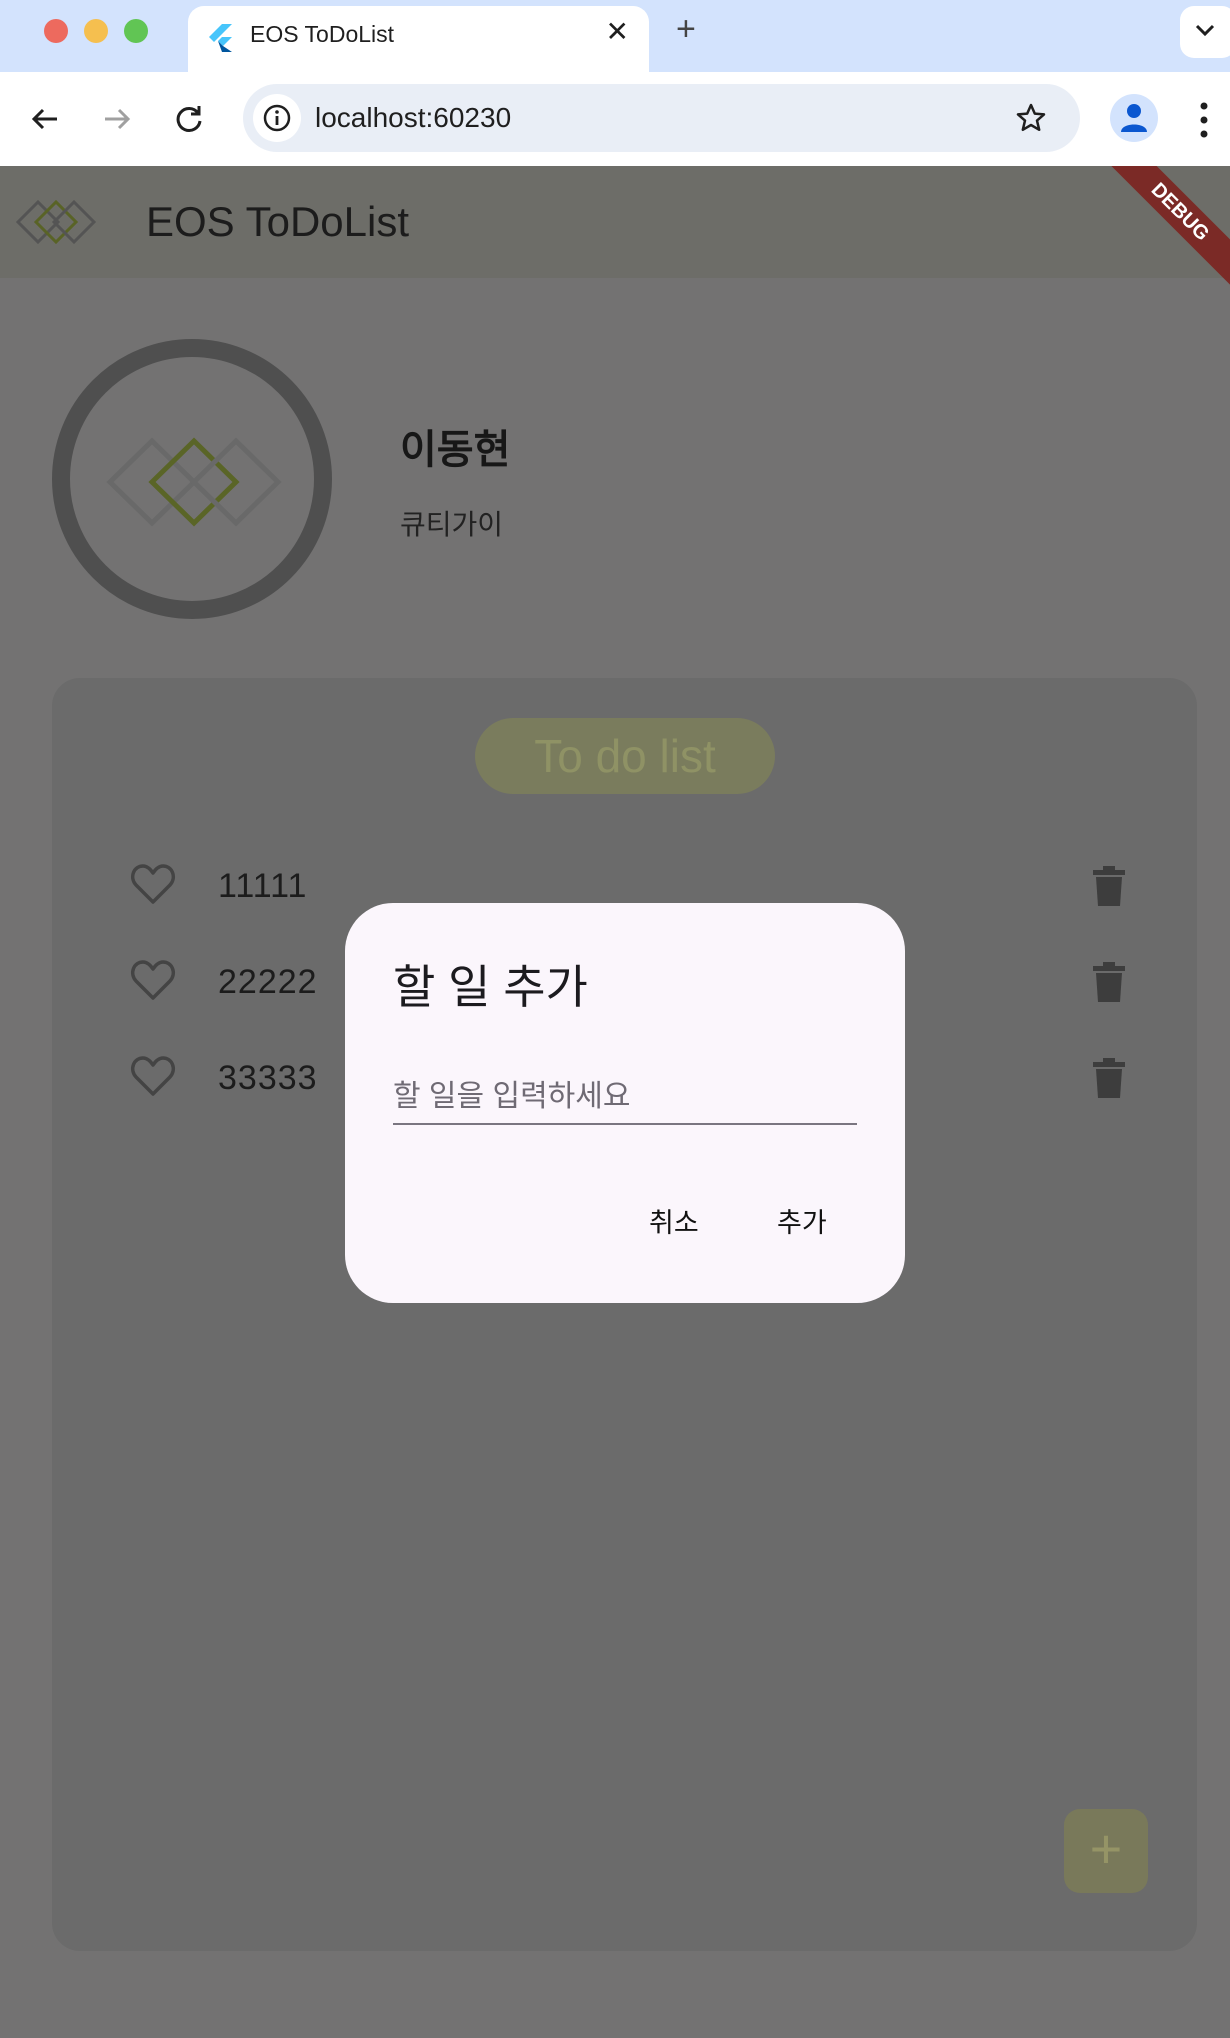 The height and width of the screenshot is (2038, 1230). I want to click on arrow-right-icon, so click(118, 119).